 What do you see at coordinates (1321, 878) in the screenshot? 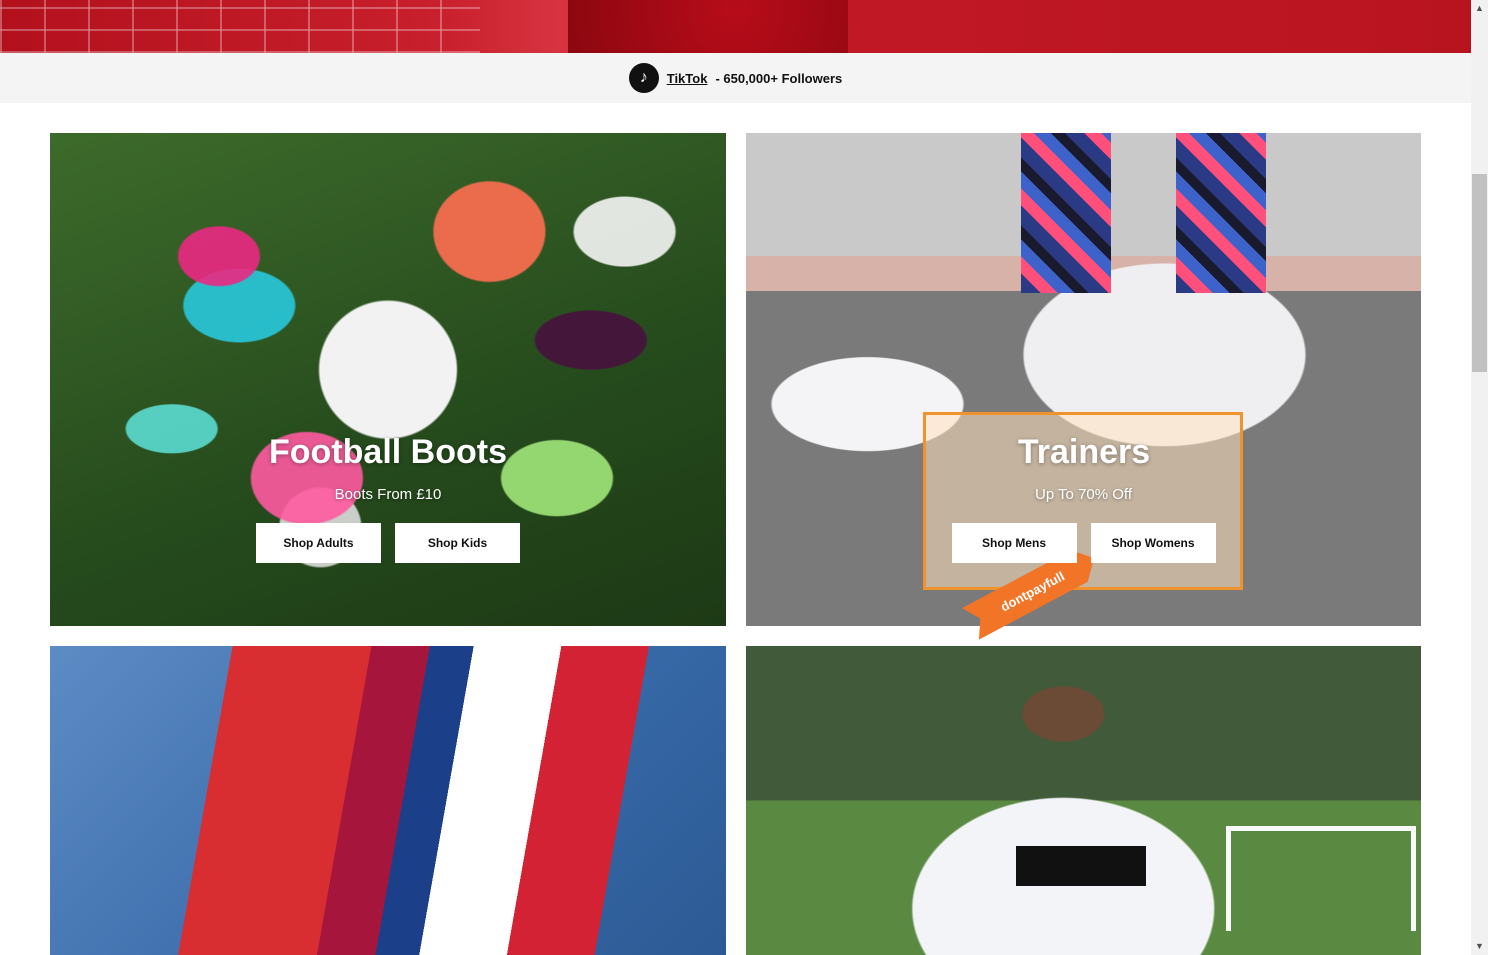
I see `goal-image` at bounding box center [1321, 878].